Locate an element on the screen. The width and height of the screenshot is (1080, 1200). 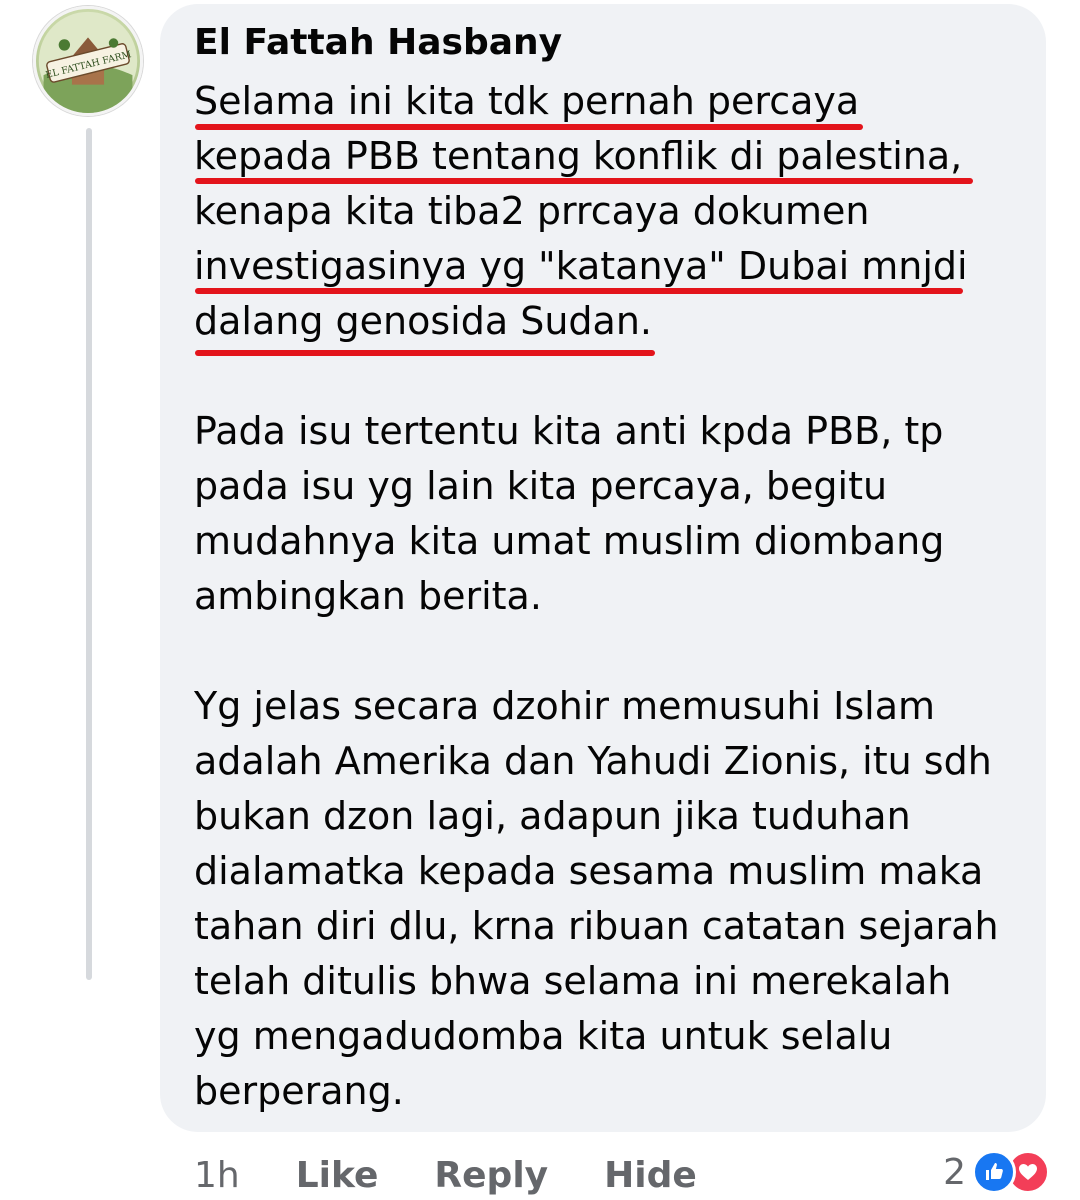
thread-line is located at coordinates (89, 554).